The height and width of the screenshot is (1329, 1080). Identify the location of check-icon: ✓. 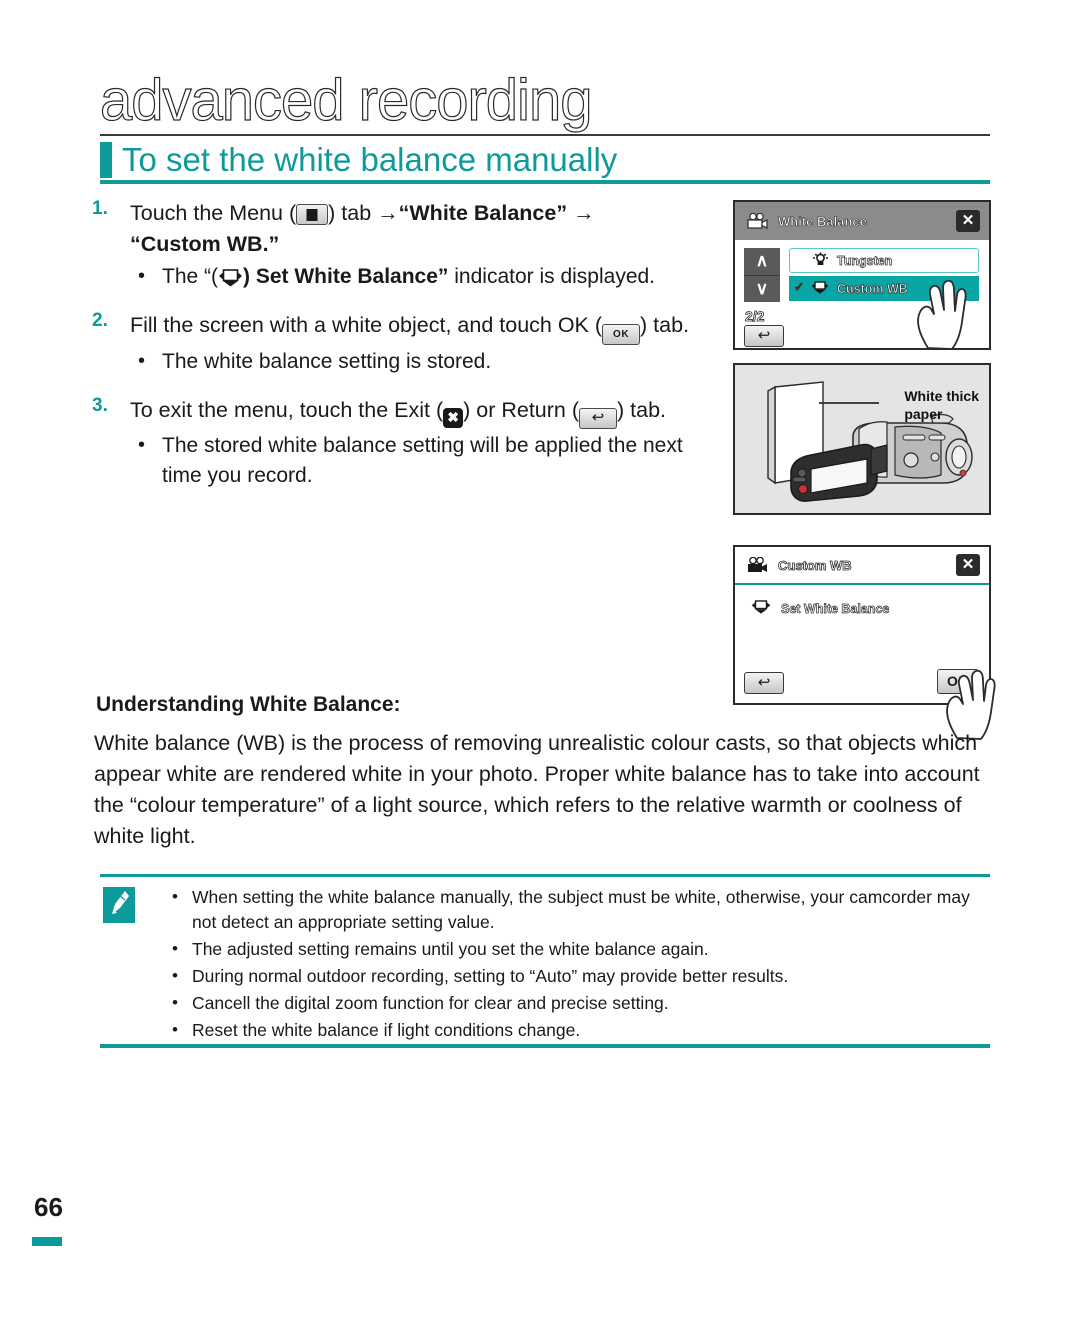
(799, 287).